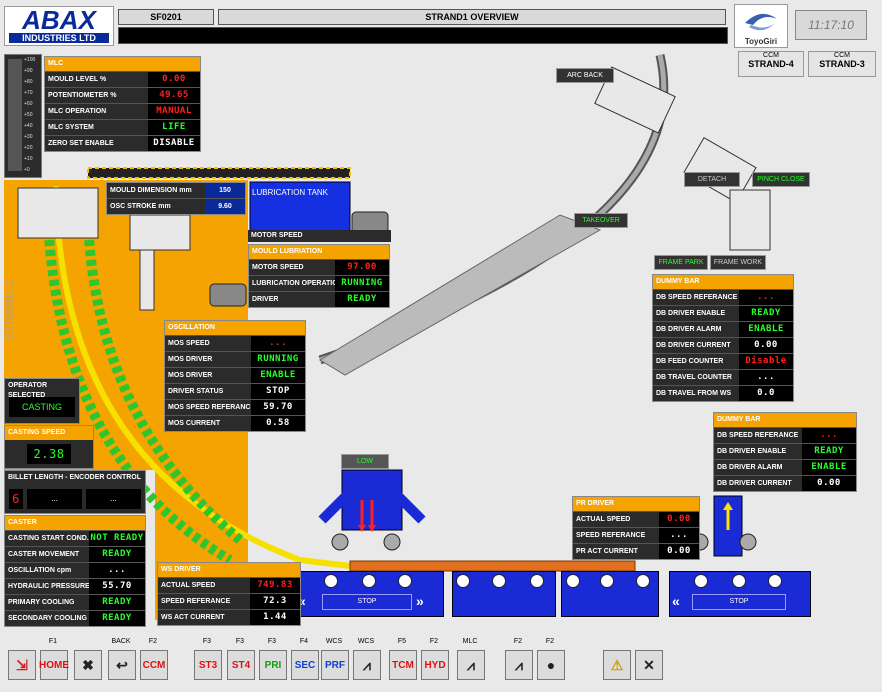  I want to click on panel-row: MLC OPERATION MANUAL, so click(122, 111).